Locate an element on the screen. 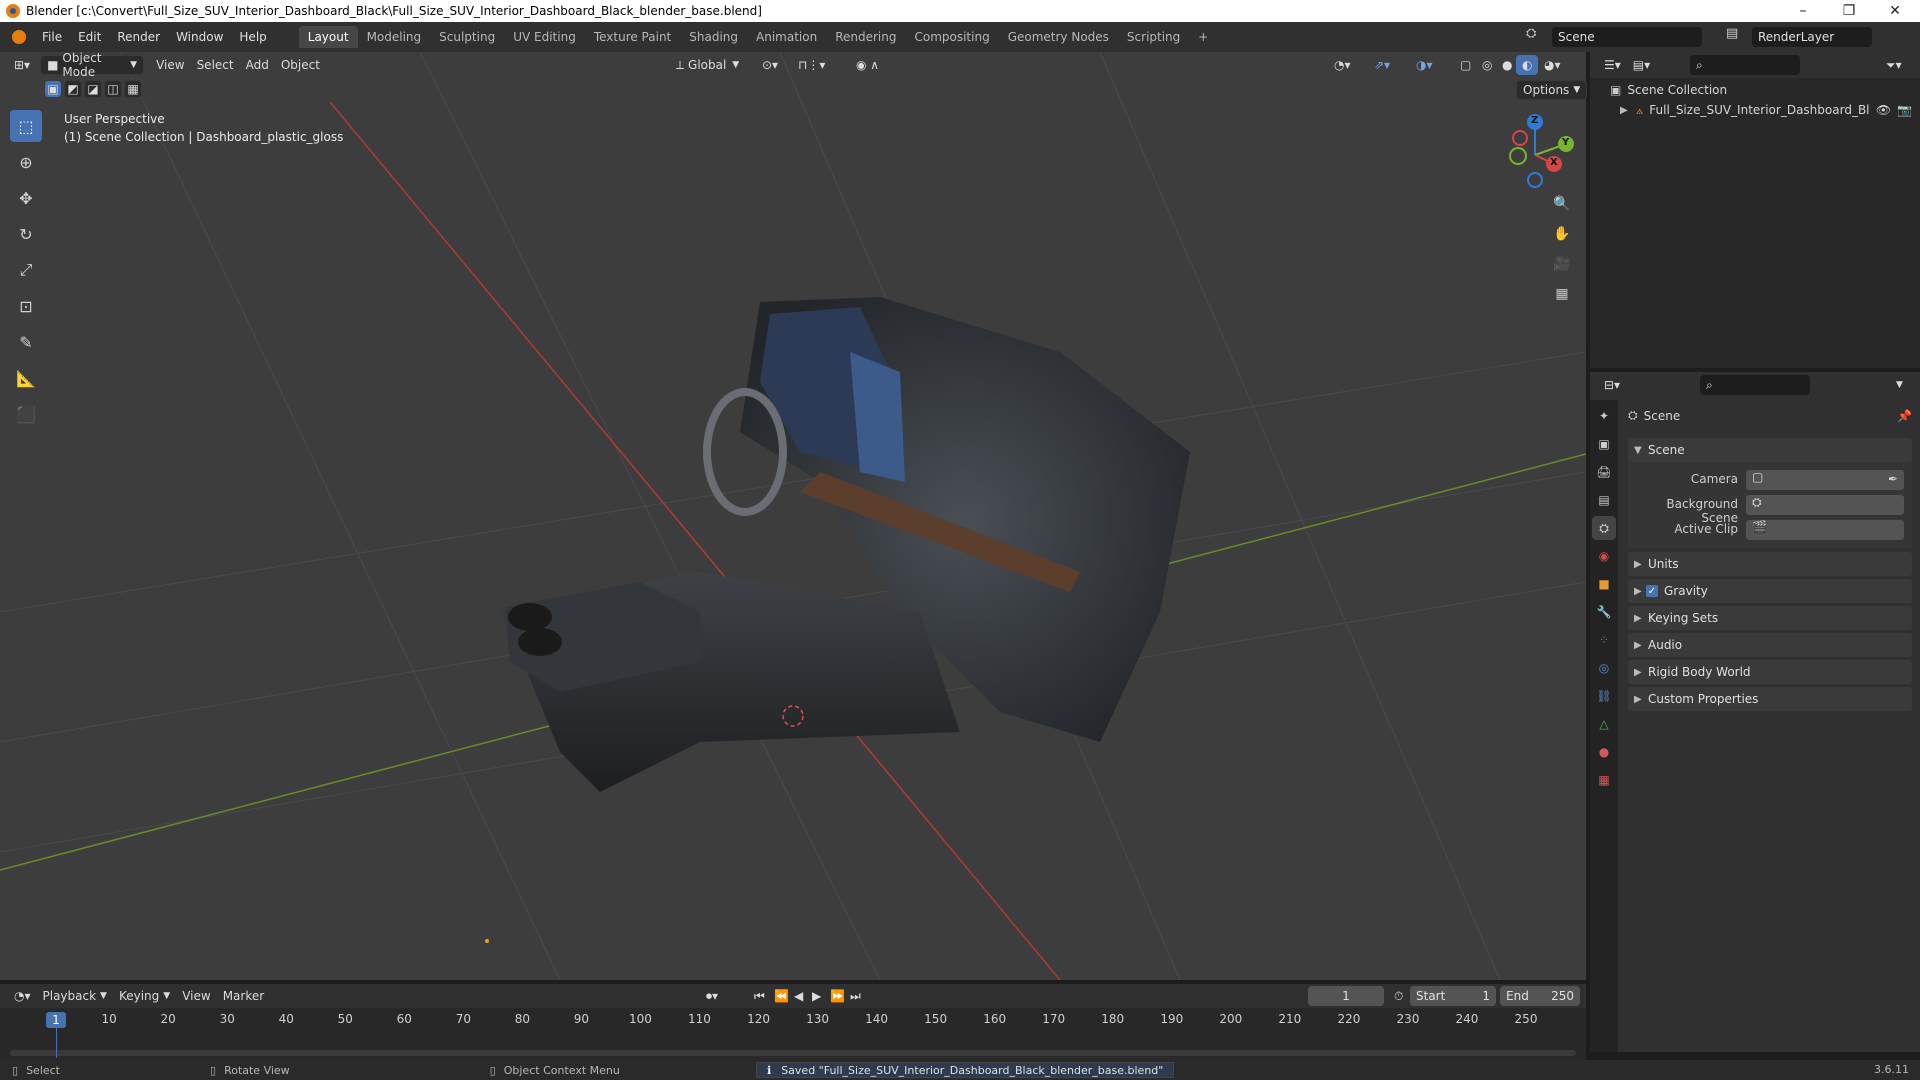 The height and width of the screenshot is (1080, 1920). view-layer-tab-icon: ▤ is located at coordinates (1604, 500).